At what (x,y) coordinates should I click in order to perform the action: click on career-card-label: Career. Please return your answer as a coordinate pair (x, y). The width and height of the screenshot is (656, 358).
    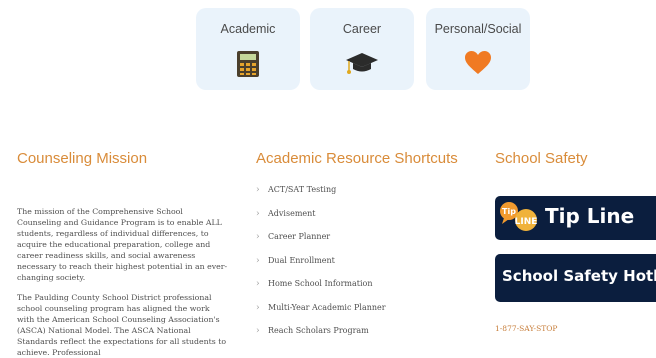
    Looking at the image, I should click on (362, 29).